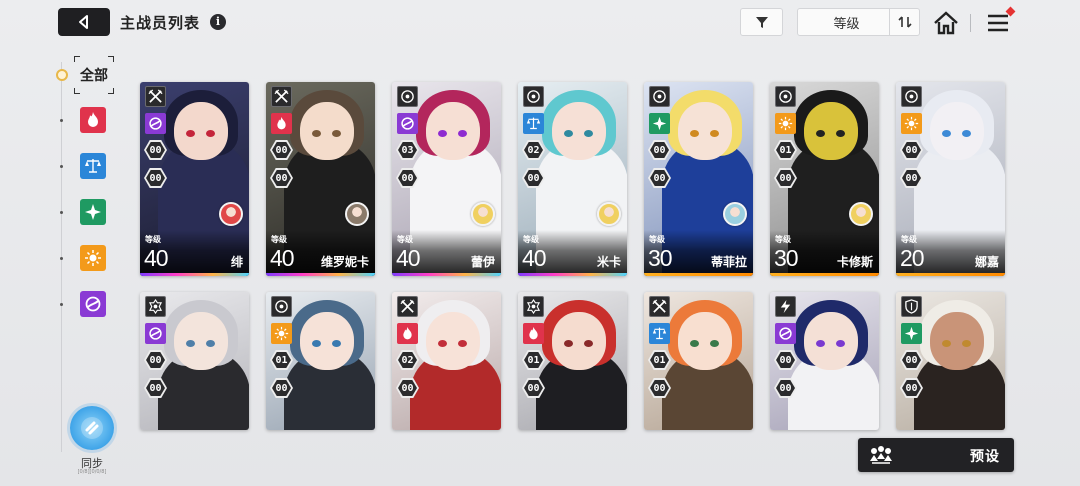  I want to click on filter-element-wind, so click(93, 212).